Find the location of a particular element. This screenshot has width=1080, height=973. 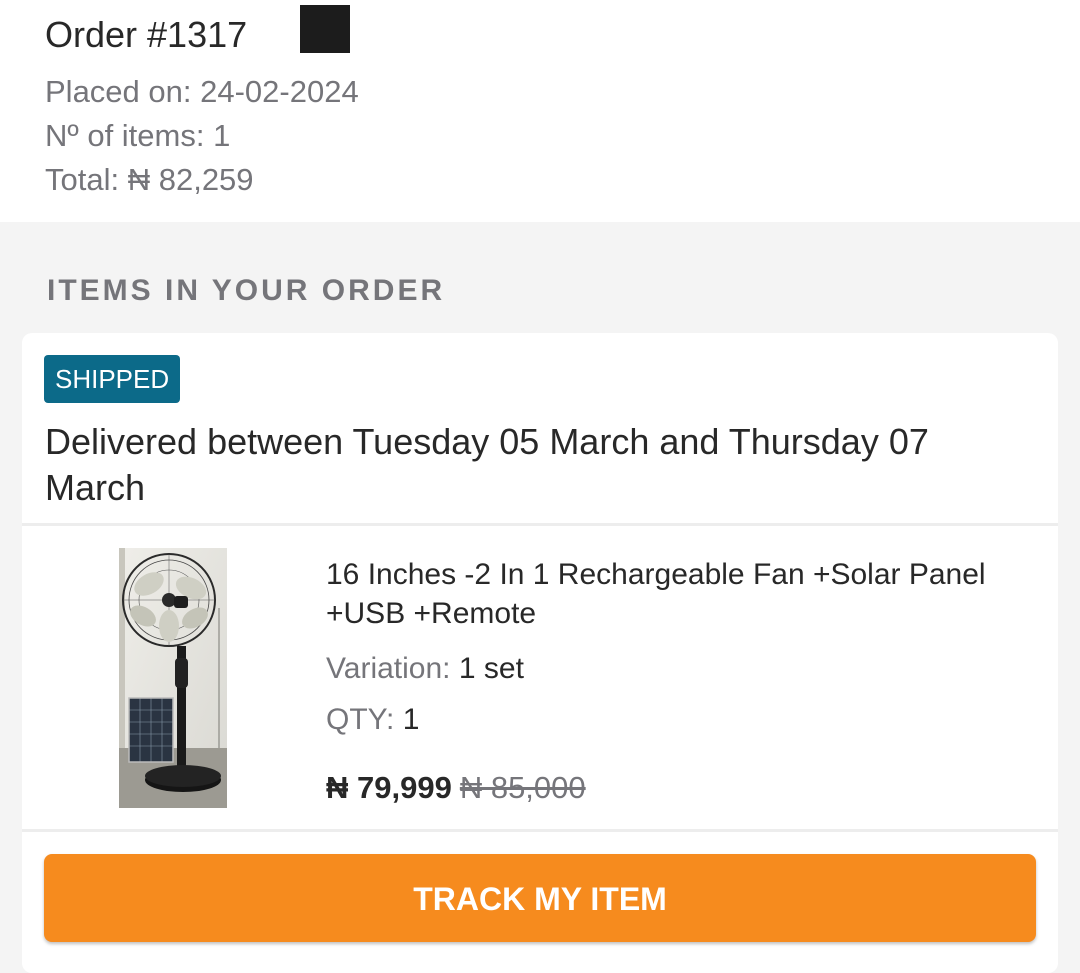

current-price: ₦ 79,999 is located at coordinates (389, 787).